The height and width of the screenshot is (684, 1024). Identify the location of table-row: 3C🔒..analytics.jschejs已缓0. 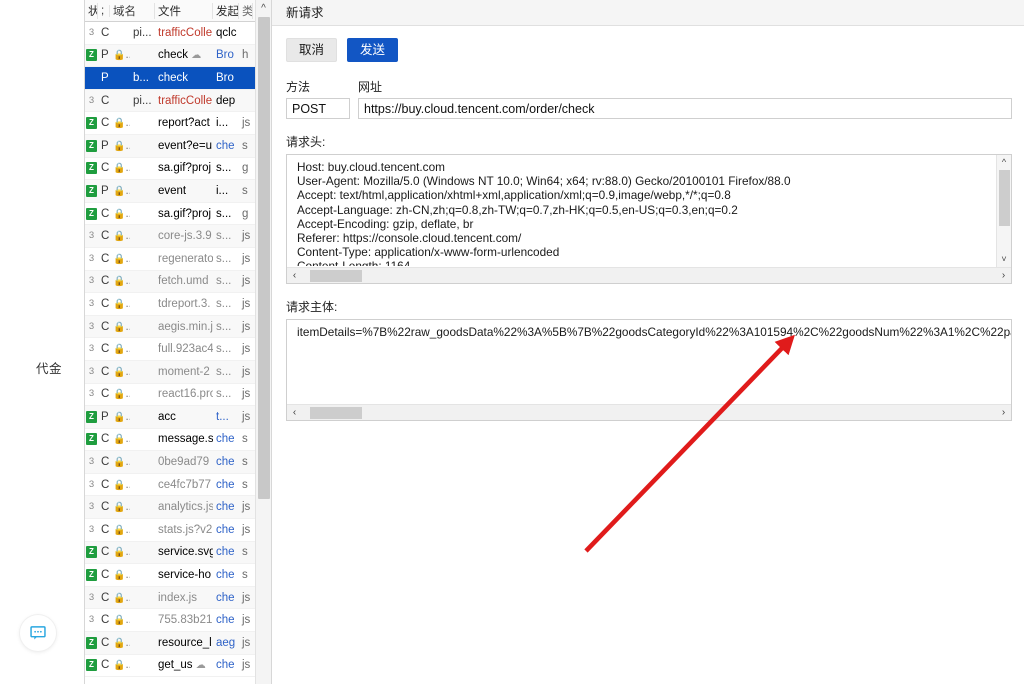
(178, 508).